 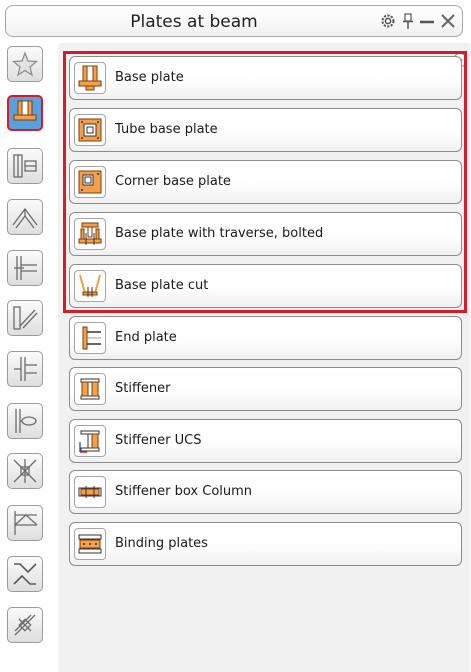 I want to click on sidebar-bracing, so click(x=25, y=318).